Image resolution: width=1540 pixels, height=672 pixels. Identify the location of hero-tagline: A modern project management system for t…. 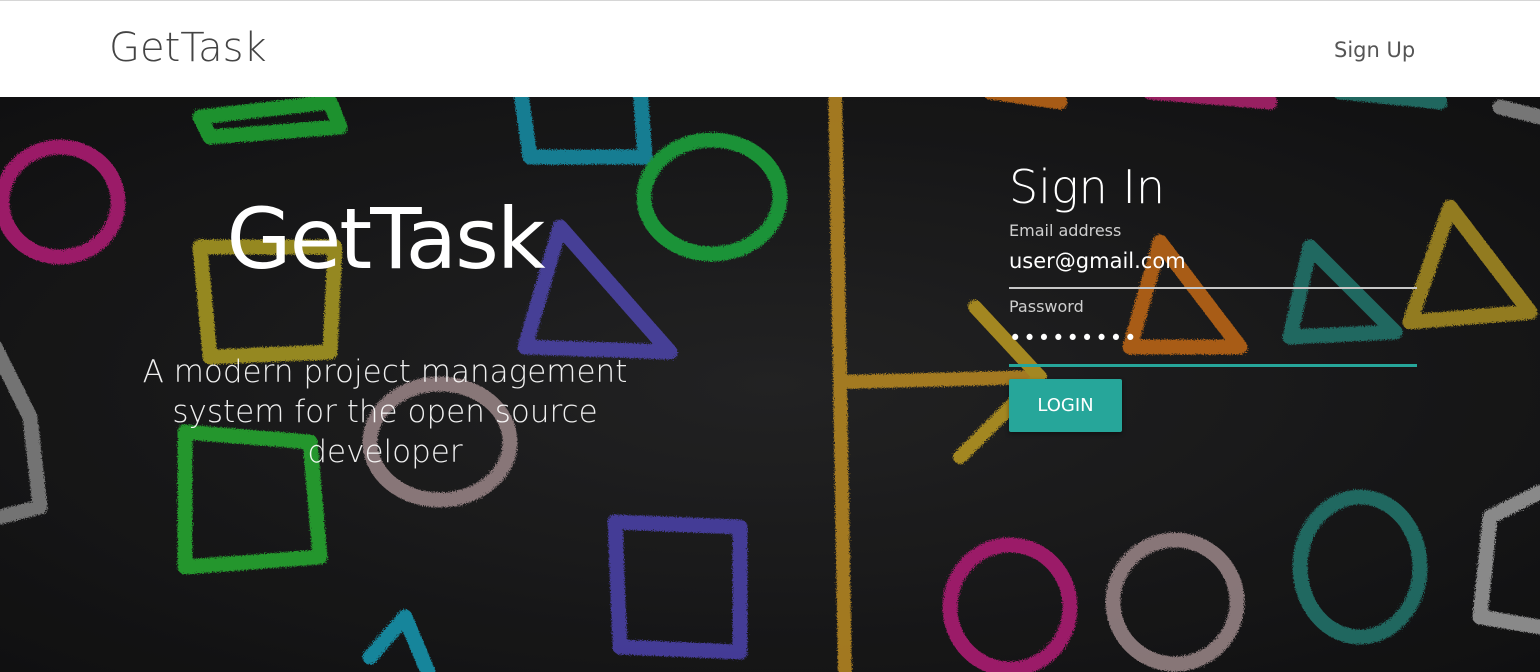
(385, 412).